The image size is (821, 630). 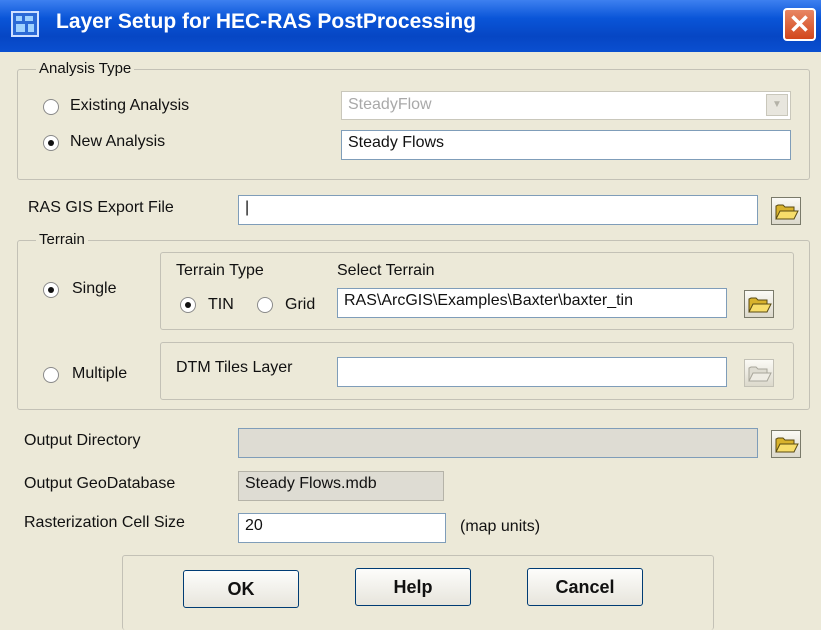 I want to click on new-analysis-name-input: Steady Flows, so click(x=566, y=145).